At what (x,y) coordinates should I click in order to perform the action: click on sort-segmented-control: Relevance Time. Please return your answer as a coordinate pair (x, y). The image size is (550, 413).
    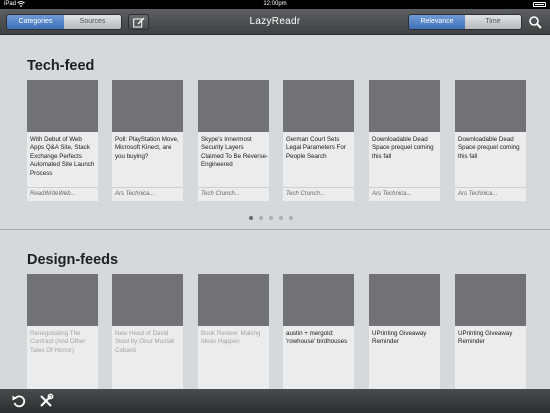
    Looking at the image, I should click on (465, 22).